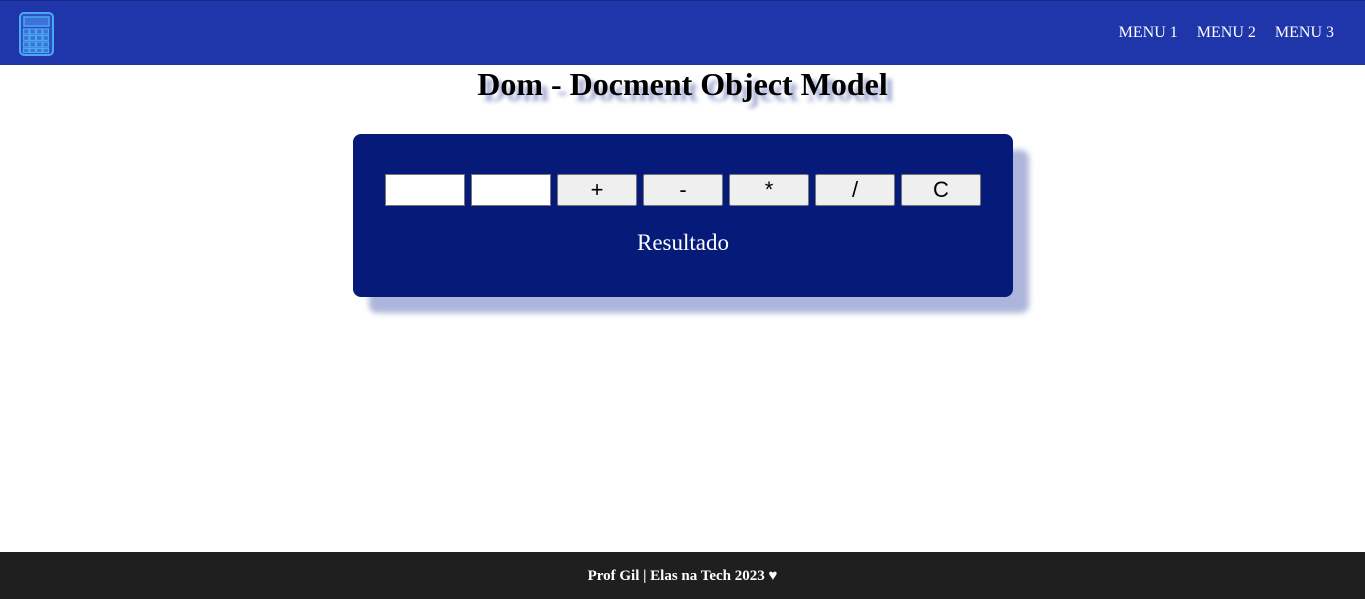 This screenshot has height=599, width=1365. Describe the element at coordinates (36, 34) in the screenshot. I see `calculator-icon` at that location.